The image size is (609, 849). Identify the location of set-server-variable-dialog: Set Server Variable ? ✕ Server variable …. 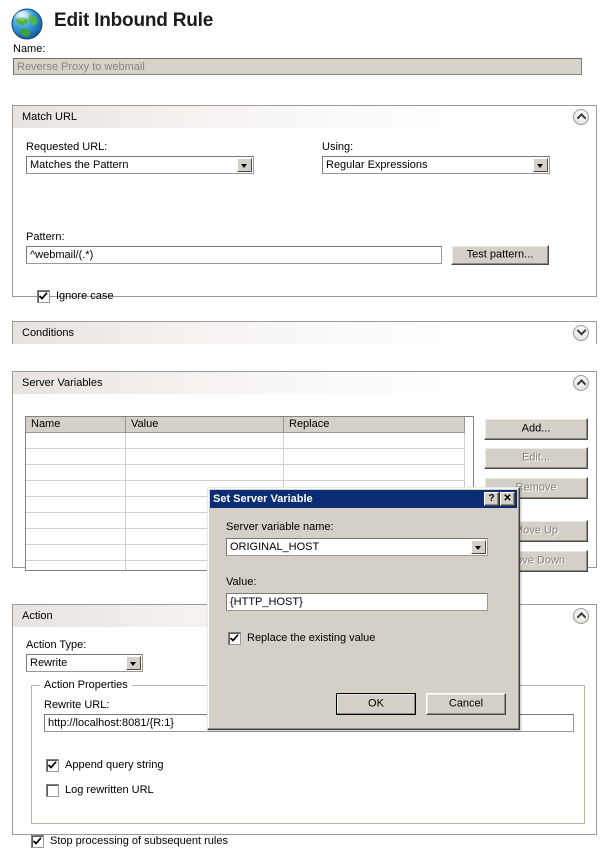
(363, 608).